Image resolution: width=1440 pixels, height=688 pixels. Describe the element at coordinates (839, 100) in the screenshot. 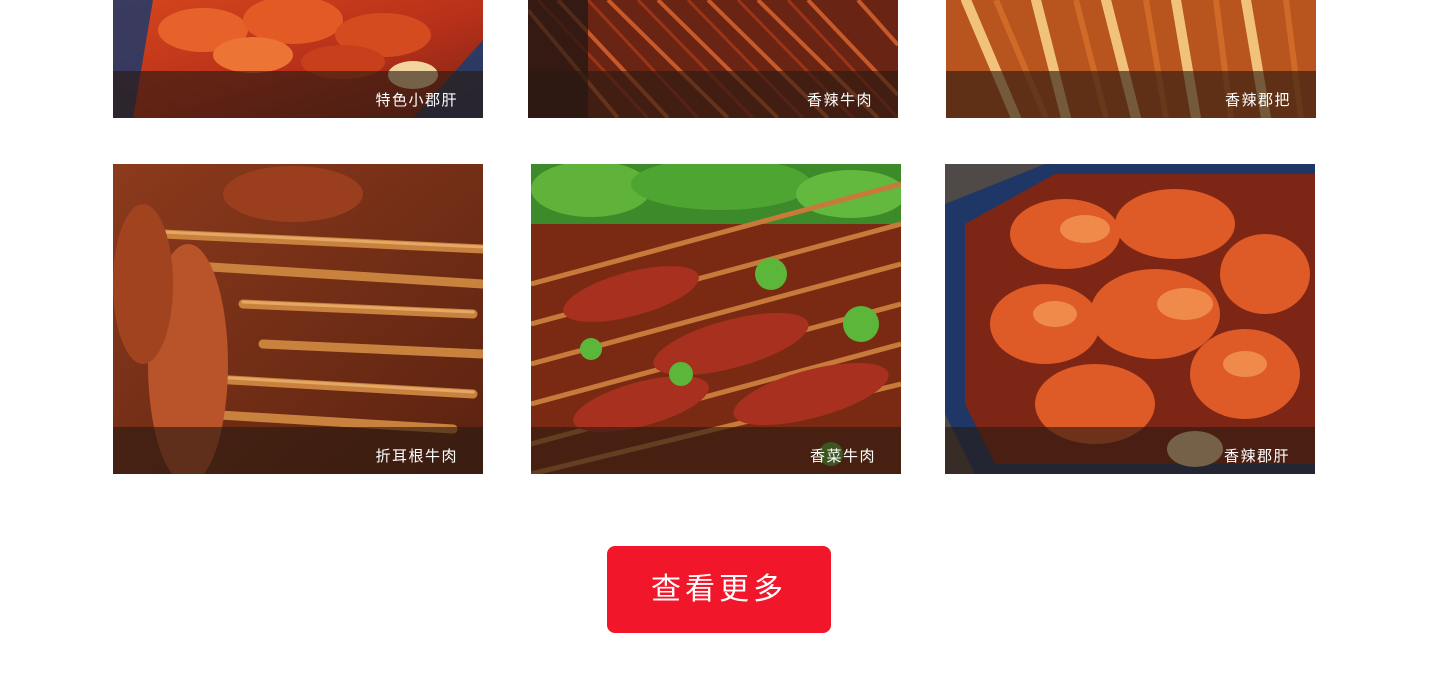

I see `item-label: 香辣牛肉` at that location.